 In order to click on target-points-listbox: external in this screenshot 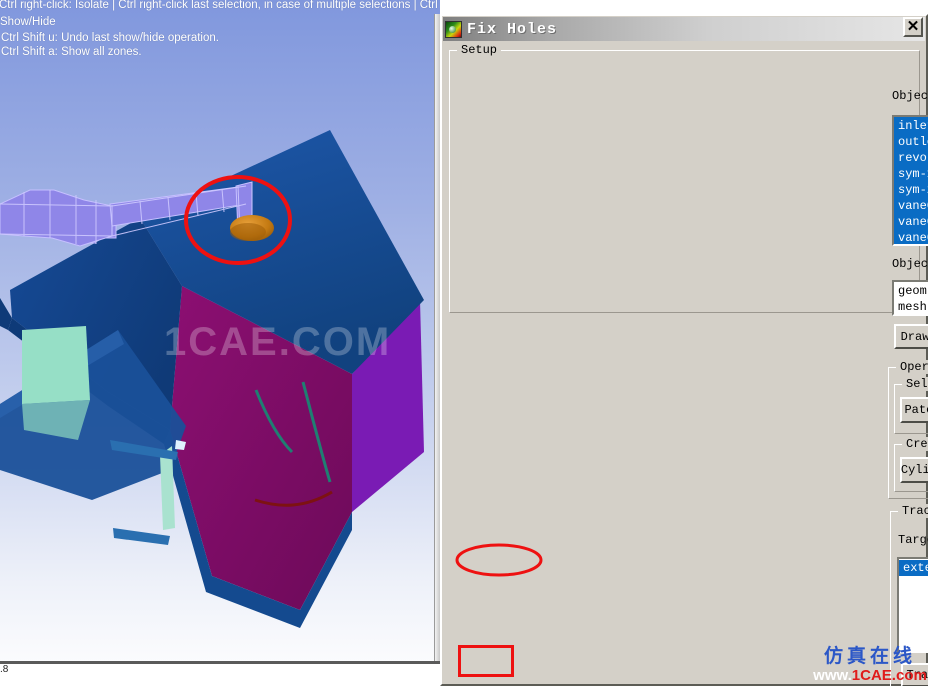, I will do `click(912, 605)`.